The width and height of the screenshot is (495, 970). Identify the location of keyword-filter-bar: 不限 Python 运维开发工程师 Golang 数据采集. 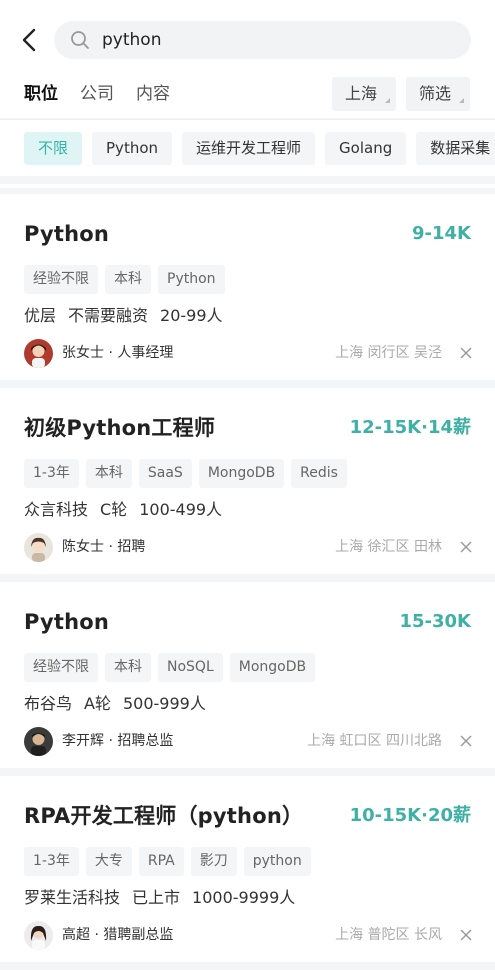
(247, 147).